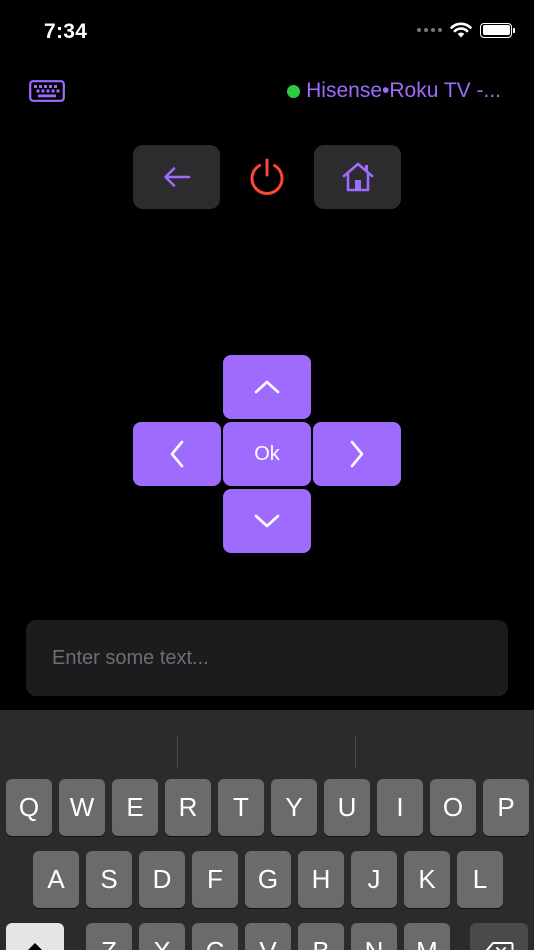 Image resolution: width=534 pixels, height=950 pixels. What do you see at coordinates (109, 936) in the screenshot?
I see `key-z: Z` at bounding box center [109, 936].